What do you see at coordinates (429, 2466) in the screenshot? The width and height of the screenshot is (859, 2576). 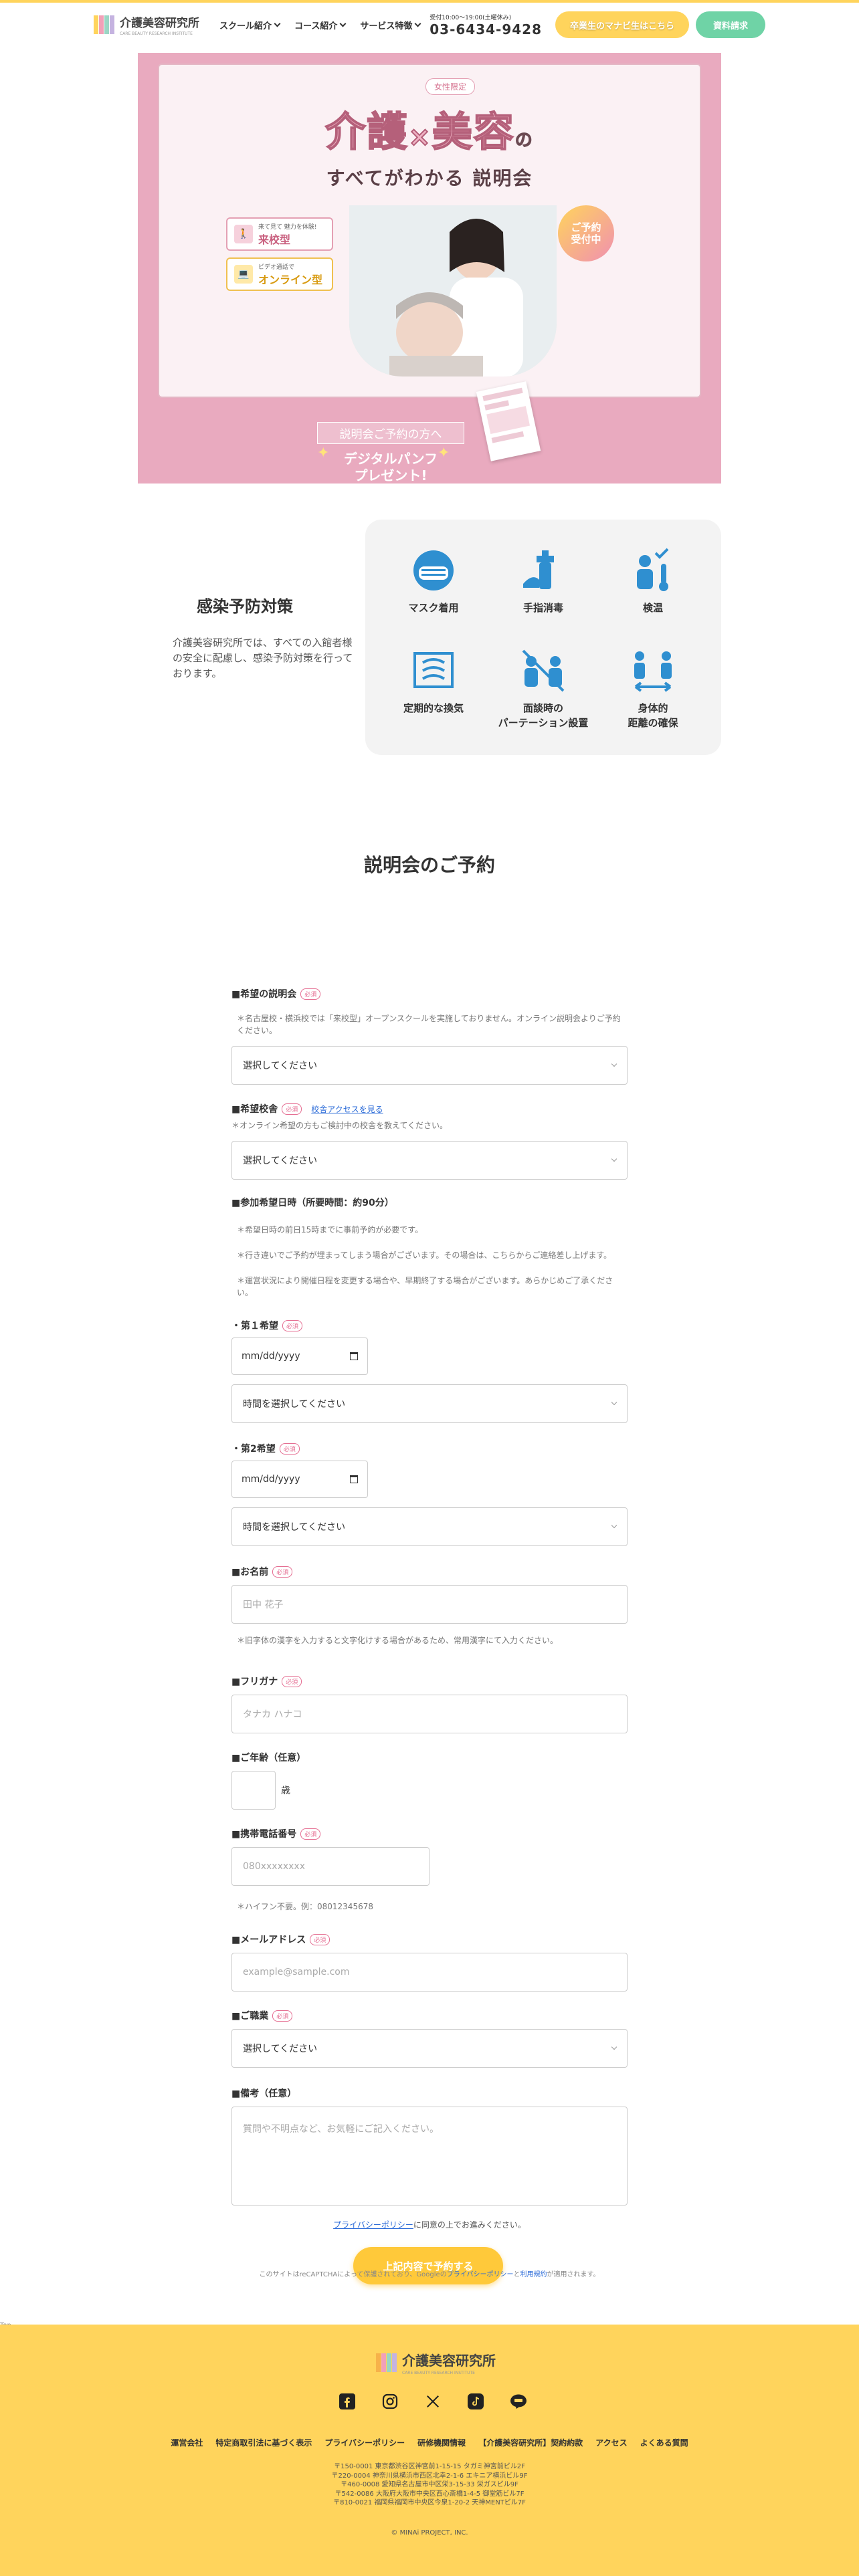 I see `address-tokyo: 〒150-0001 東京都渋谷区神宮前1-15-15 タガミ神宮前ビル2F` at bounding box center [429, 2466].